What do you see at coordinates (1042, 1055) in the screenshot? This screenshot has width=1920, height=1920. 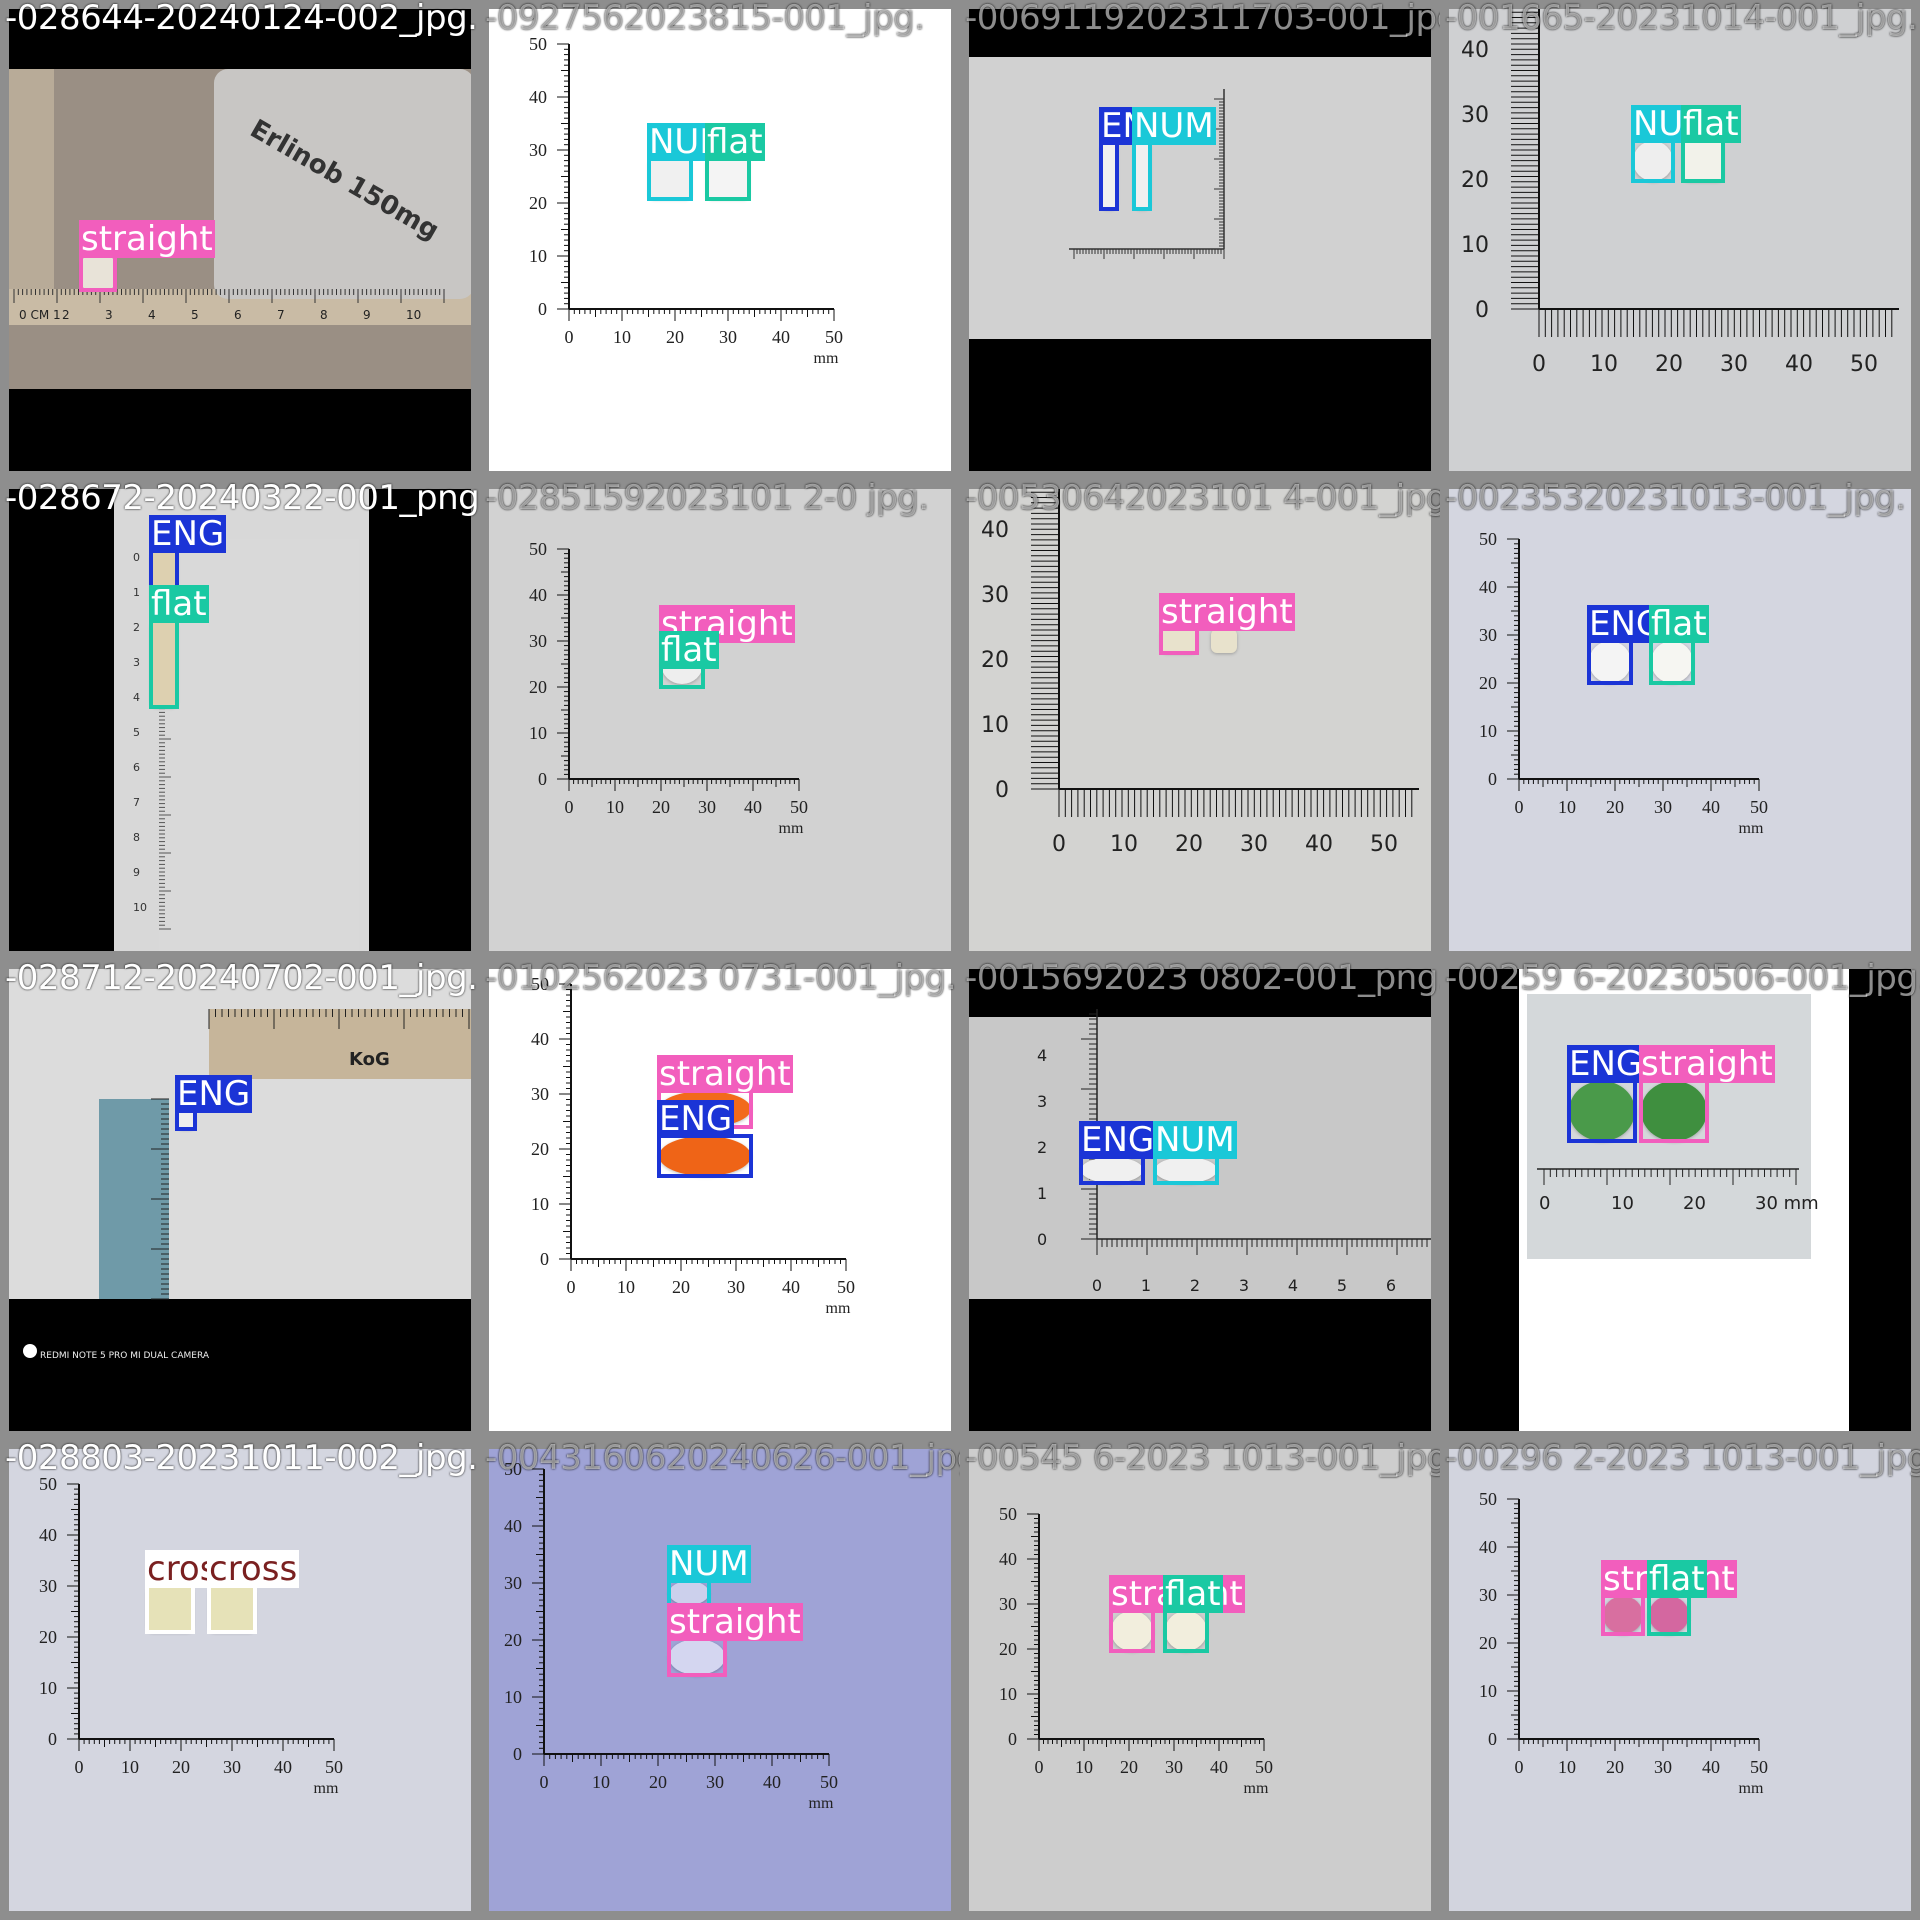 I see `y-tick-label: 4` at bounding box center [1042, 1055].